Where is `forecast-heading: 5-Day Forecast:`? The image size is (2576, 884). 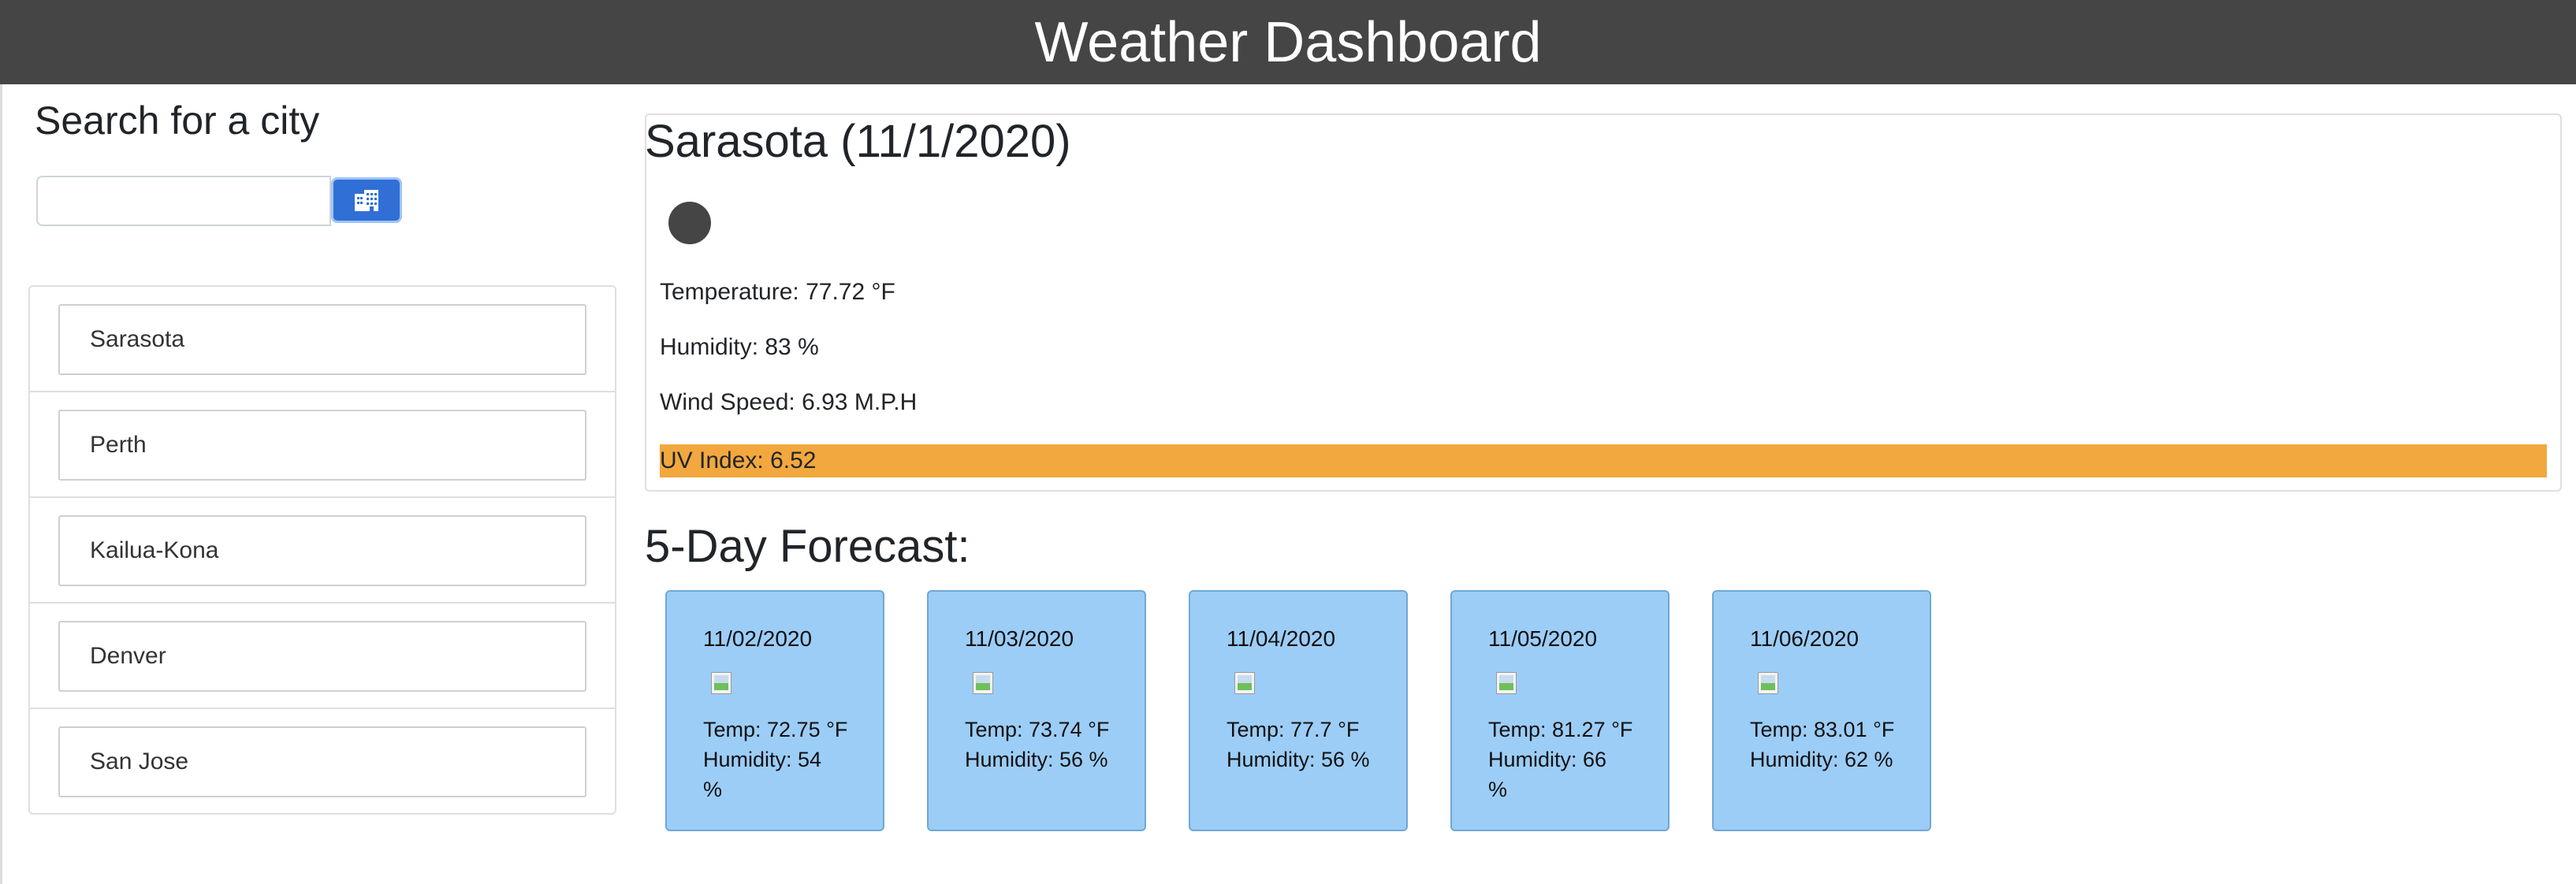
forecast-heading: 5-Day Forecast: is located at coordinates (807, 546).